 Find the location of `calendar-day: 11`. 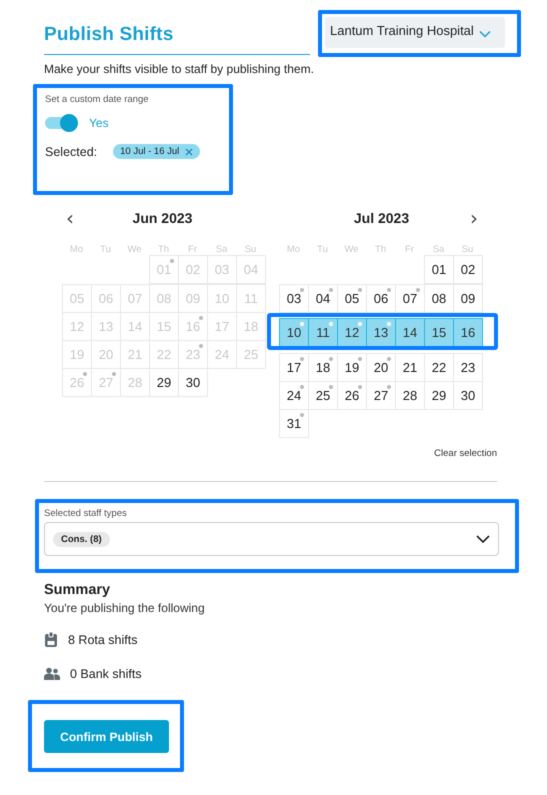

calendar-day: 11 is located at coordinates (323, 332).